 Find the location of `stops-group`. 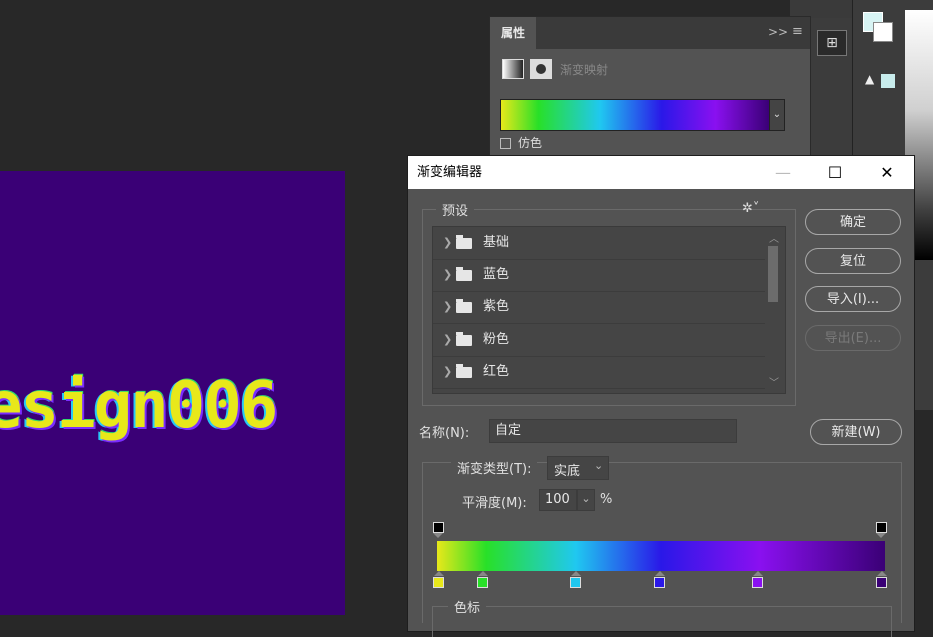

stops-group is located at coordinates (662, 621).